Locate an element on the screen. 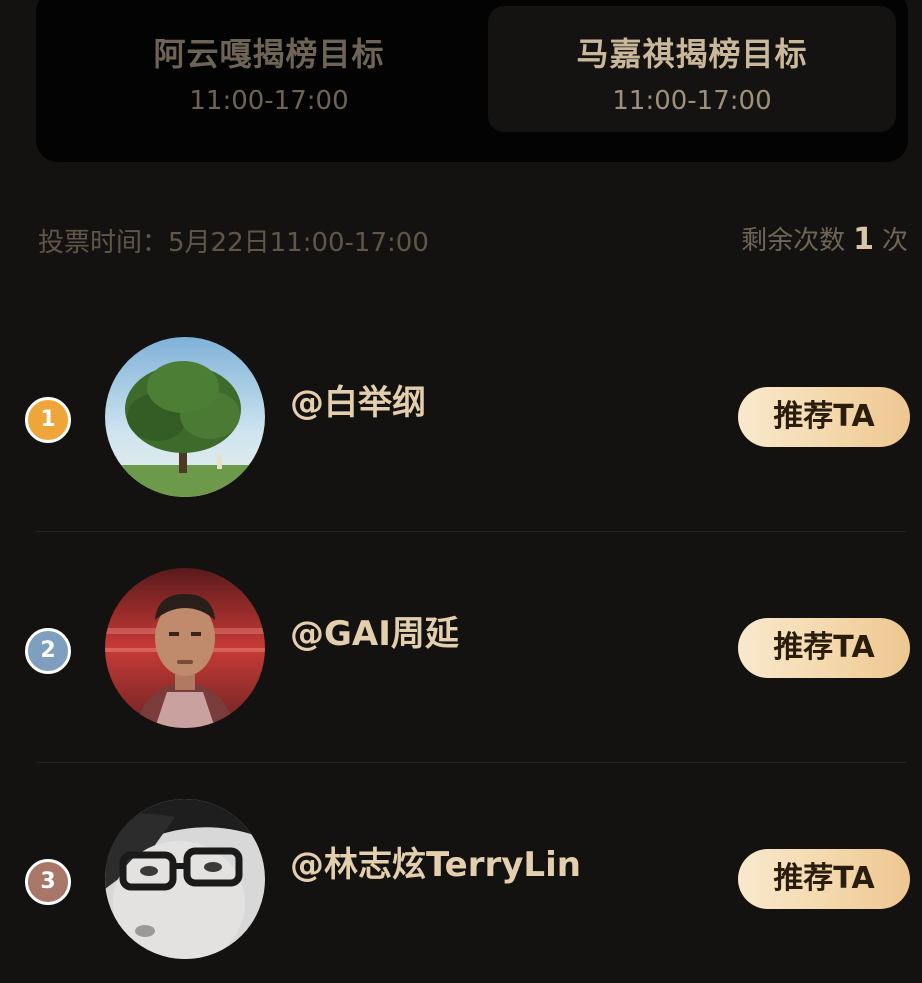 Image resolution: width=922 pixels, height=983 pixels. man-portrait-icon is located at coordinates (185, 648).